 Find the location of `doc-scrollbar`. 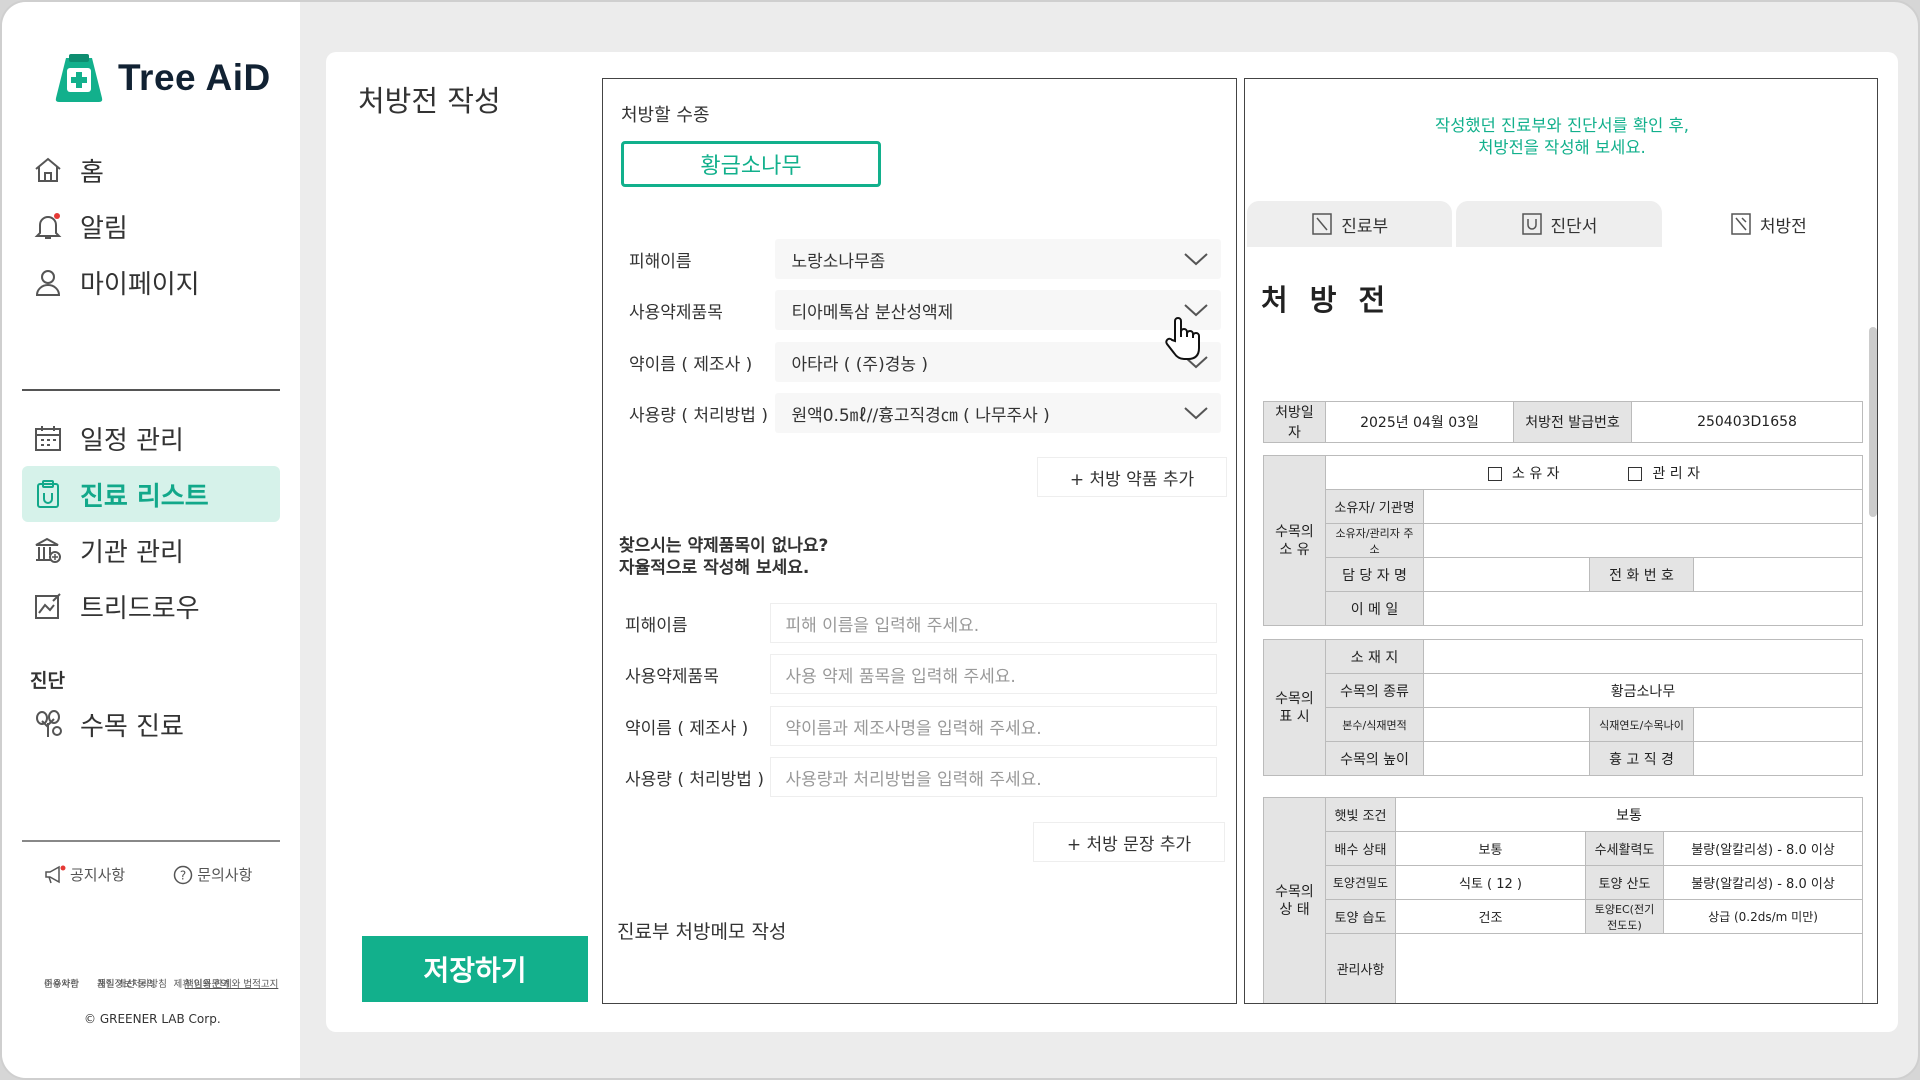

doc-scrollbar is located at coordinates (1873, 422).